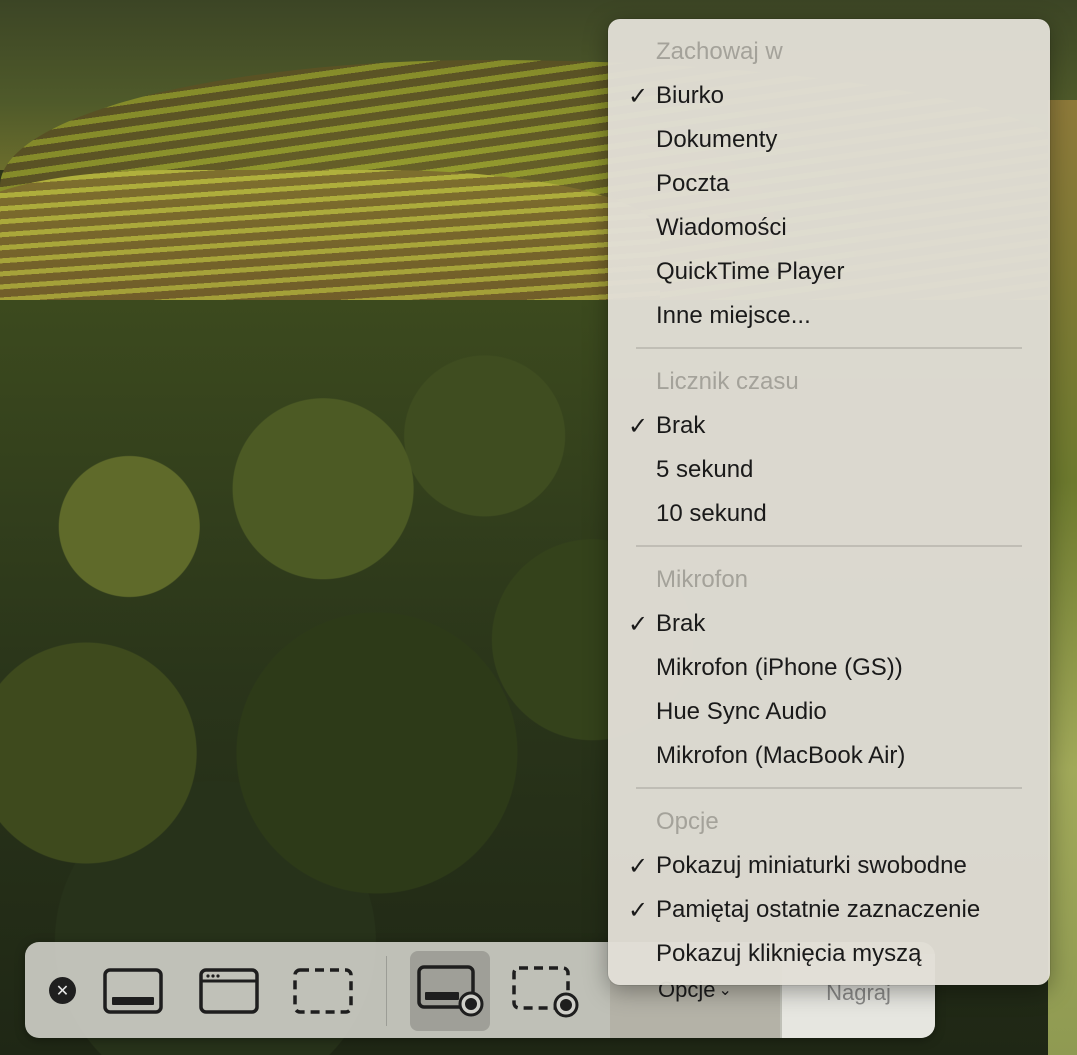 The width and height of the screenshot is (1077, 1055). I want to click on close-icon: ✕, so click(62, 990).